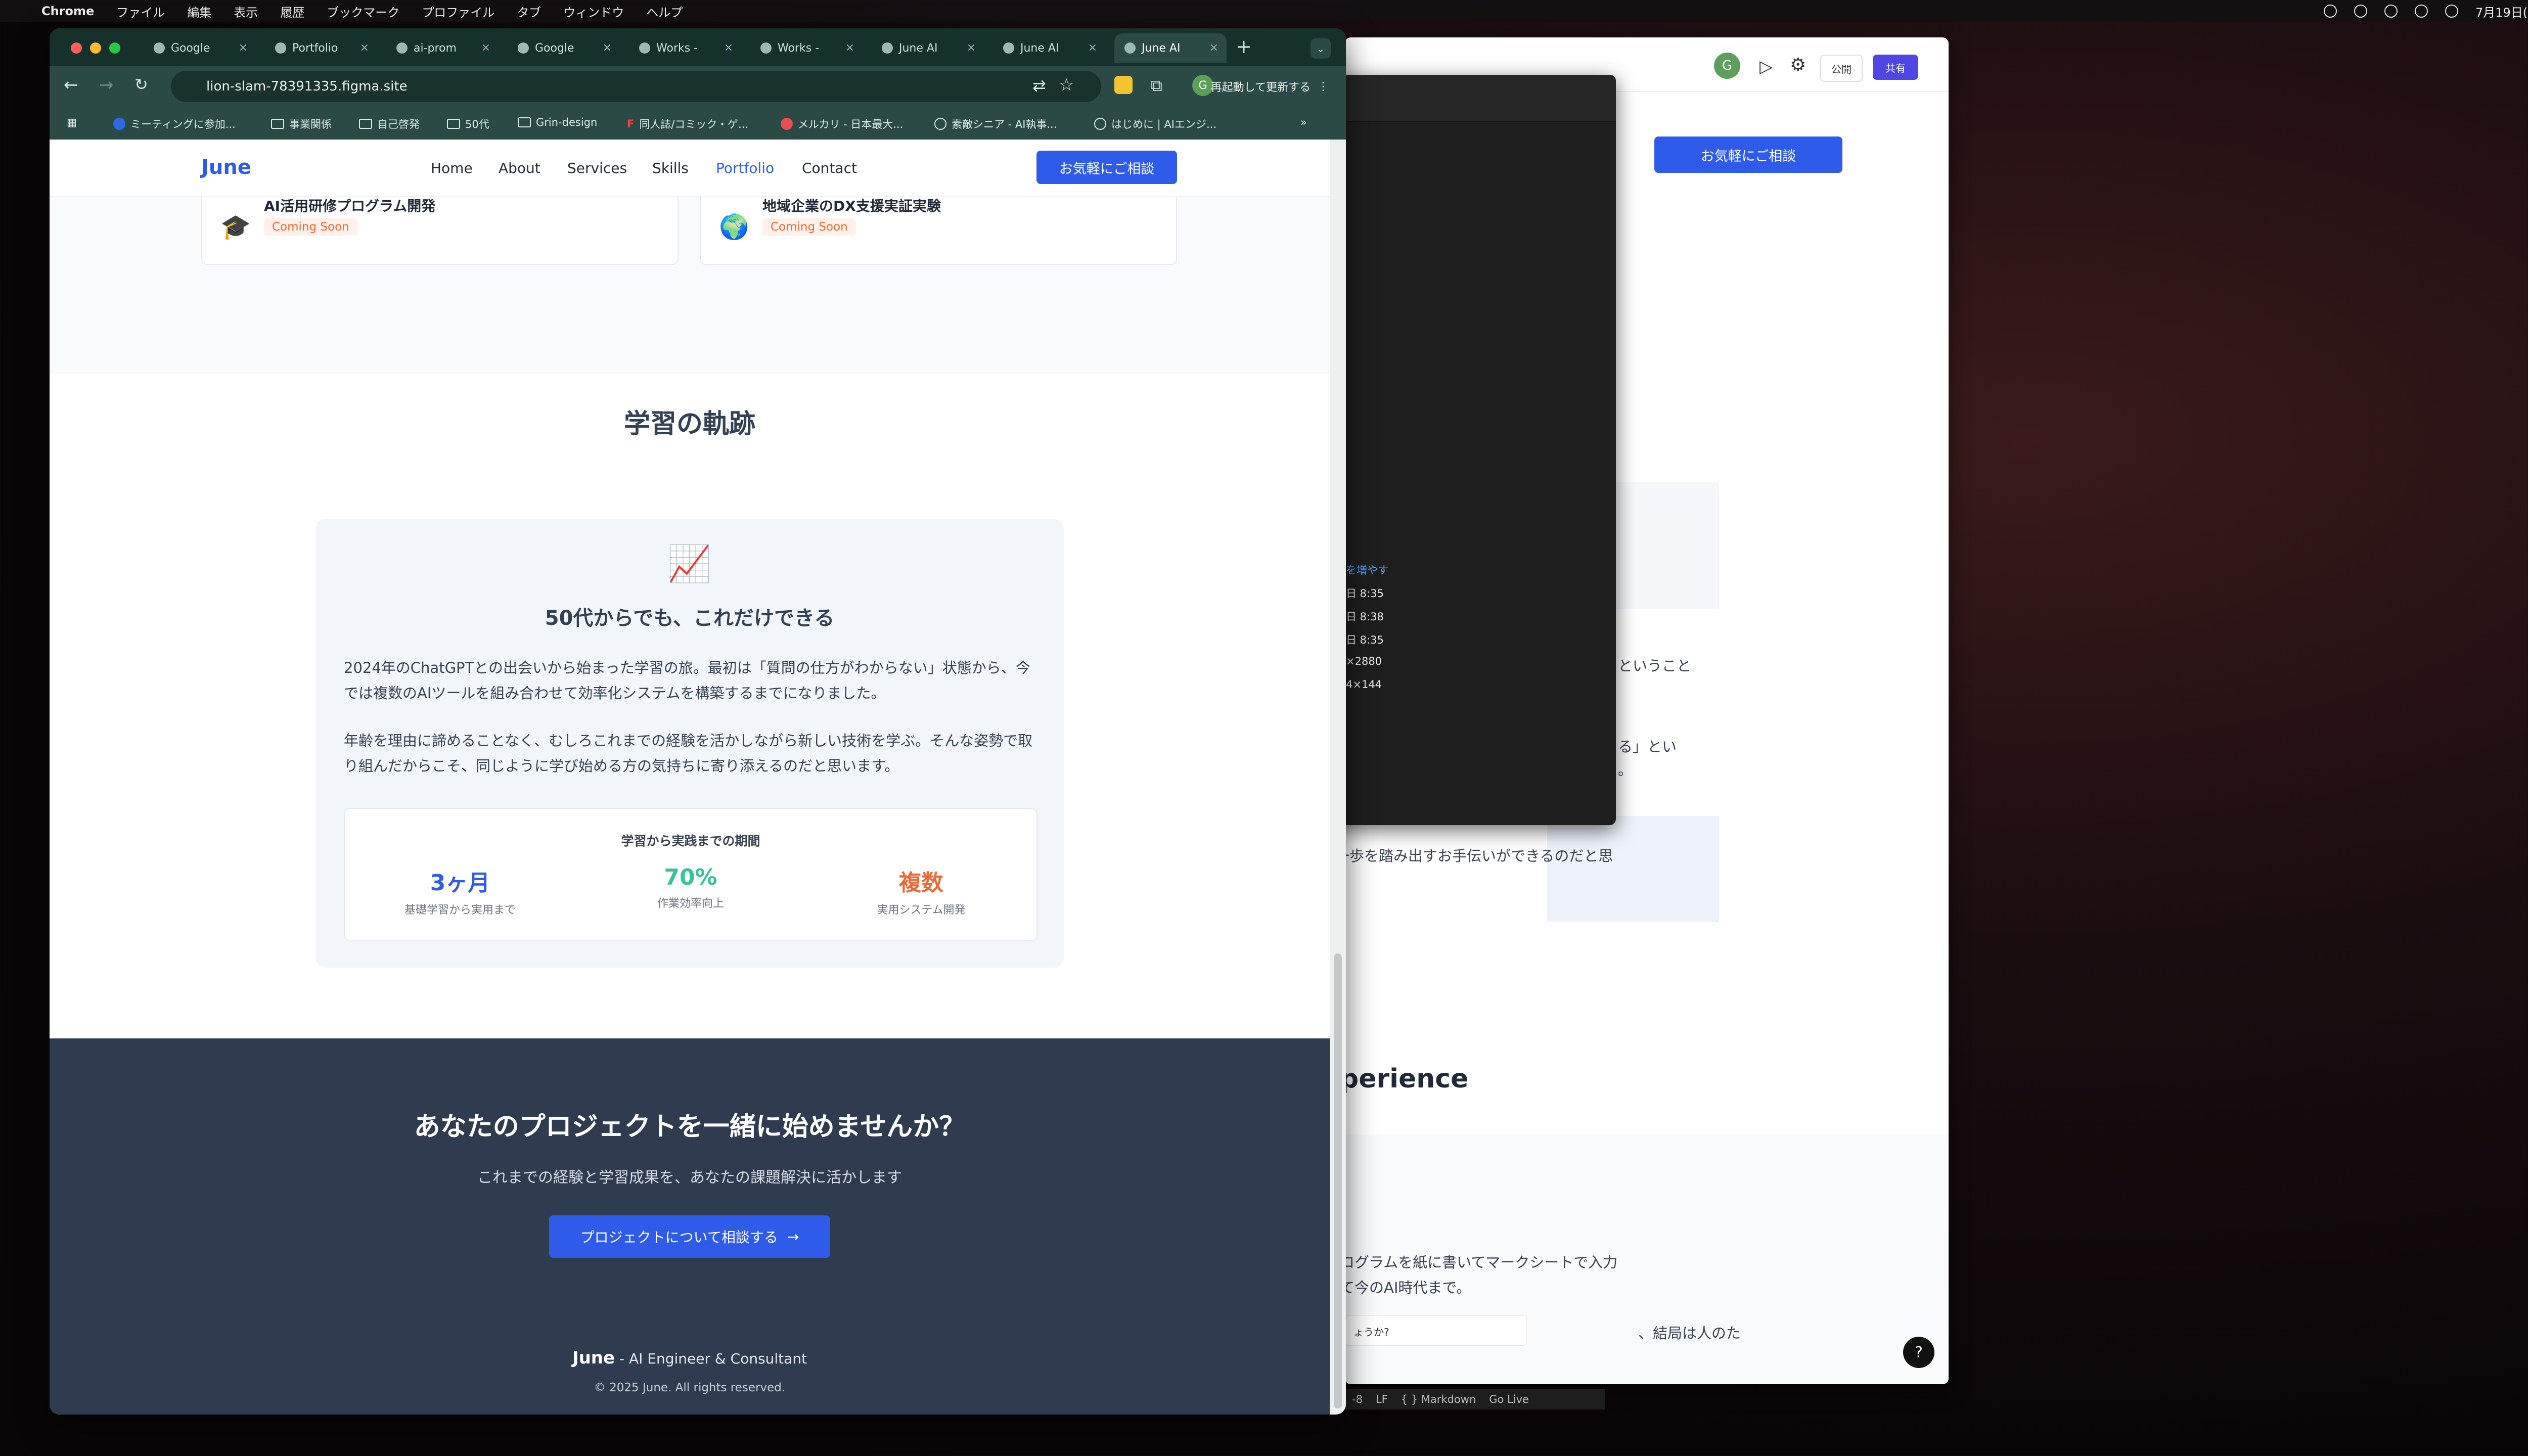 This screenshot has width=2528, height=1456. Describe the element at coordinates (77, 48) in the screenshot. I see `close-window-button` at that location.